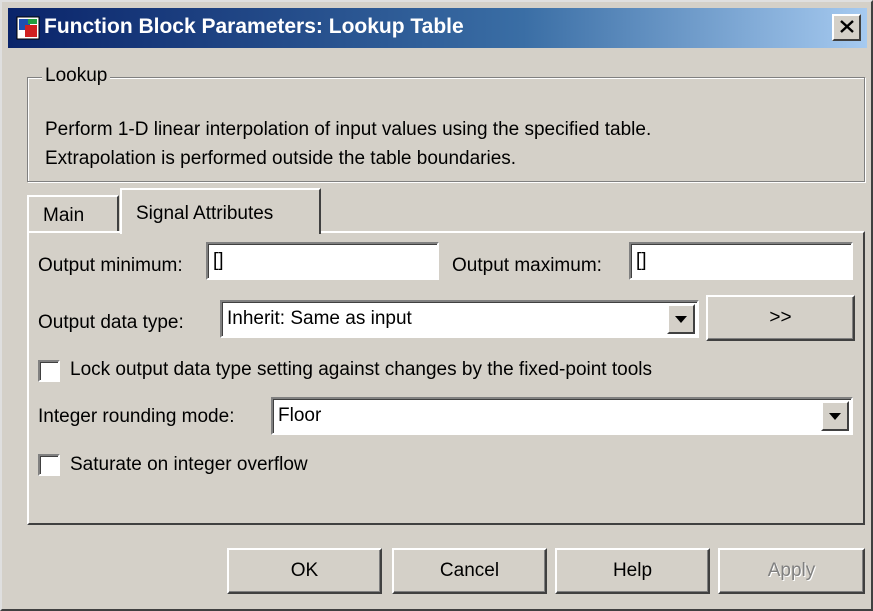 This screenshot has width=873, height=611. What do you see at coordinates (780, 318) in the screenshot?
I see `data-type-assistant-button: >>` at bounding box center [780, 318].